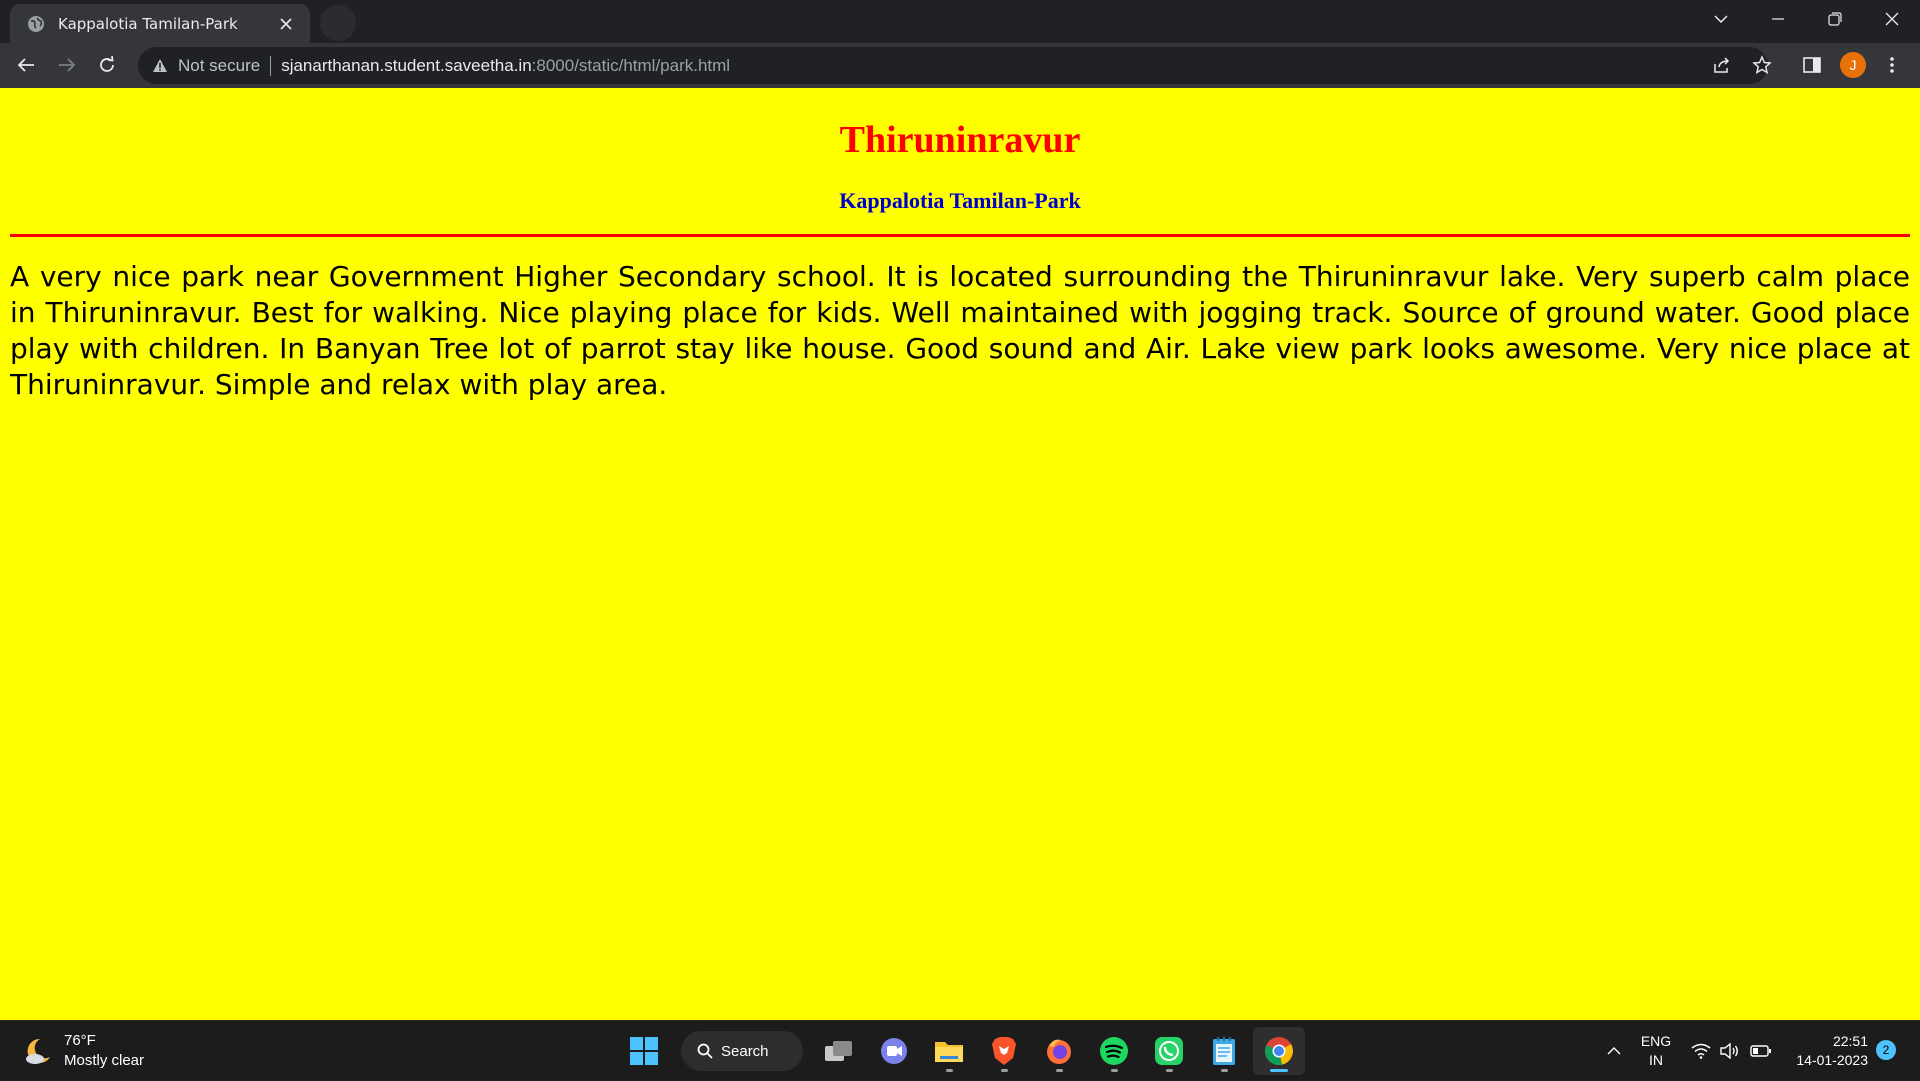 The image size is (1920, 1081). I want to click on spotify-icon, so click(1114, 1051).